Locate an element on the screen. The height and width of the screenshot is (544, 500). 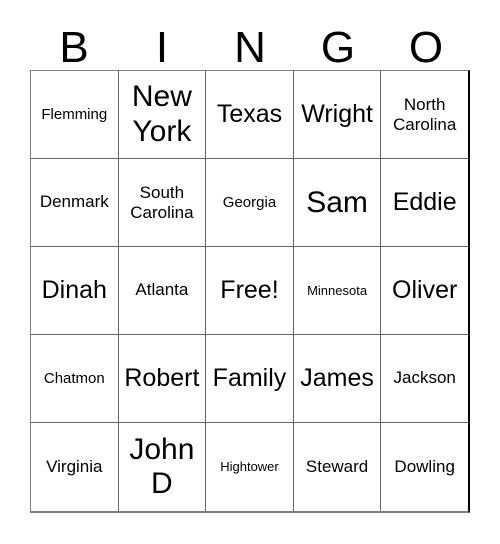
bingo-cell: Eddie is located at coordinates (424, 203).